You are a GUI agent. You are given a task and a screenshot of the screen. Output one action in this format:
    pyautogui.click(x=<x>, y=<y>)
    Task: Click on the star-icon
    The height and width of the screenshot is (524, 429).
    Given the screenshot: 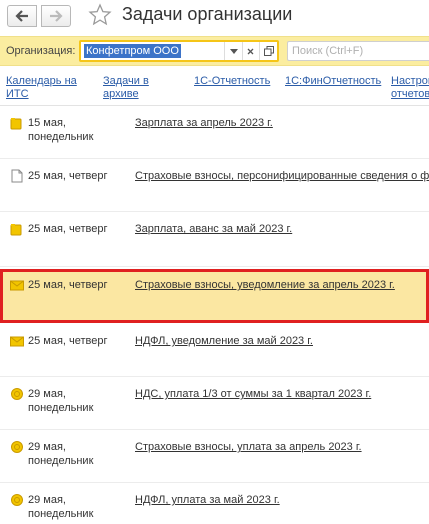 What is the action you would take?
    pyautogui.click(x=100, y=15)
    